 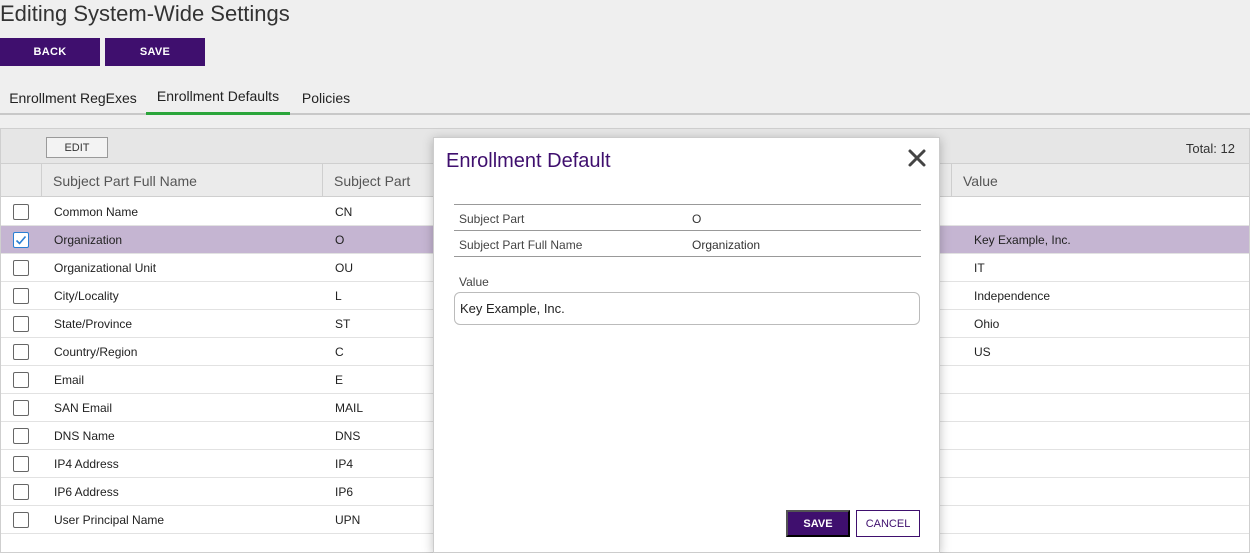 What do you see at coordinates (348, 520) in the screenshot?
I see `row-subject-part: UPN` at bounding box center [348, 520].